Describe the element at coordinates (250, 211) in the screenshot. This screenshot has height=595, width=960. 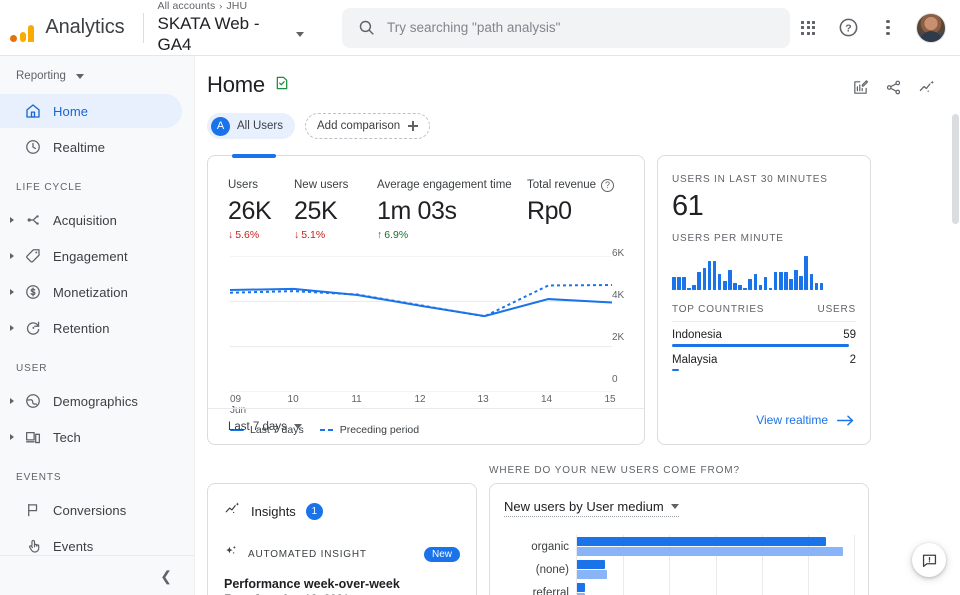
I see `metric-value: 26K` at that location.